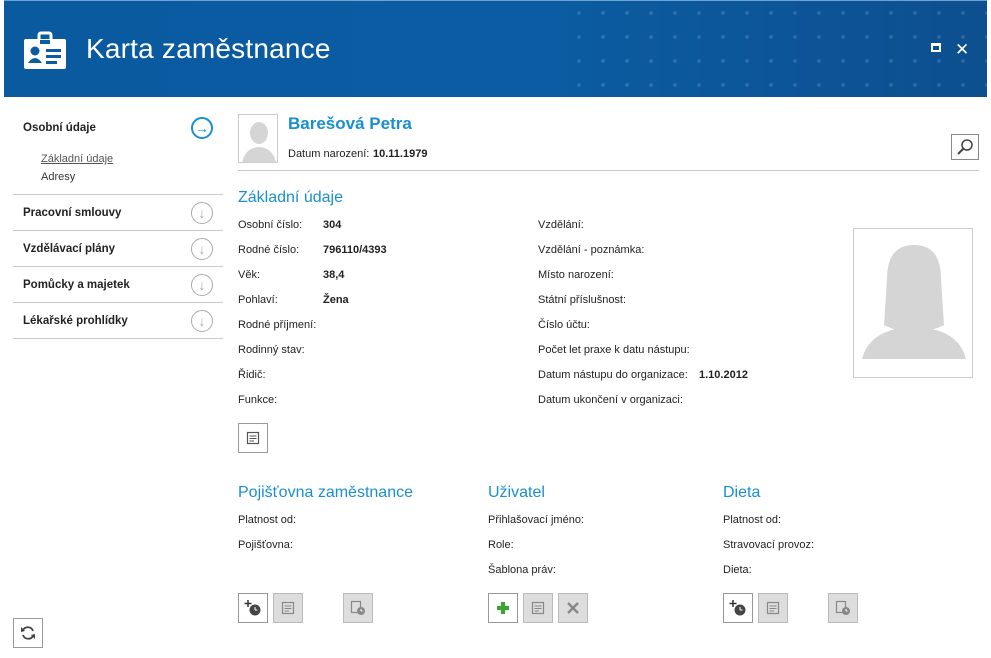 This screenshot has width=991, height=658. Describe the element at coordinates (614, 350) in the screenshot. I see `field-label: Počet let praxe k datu nástupu:` at that location.